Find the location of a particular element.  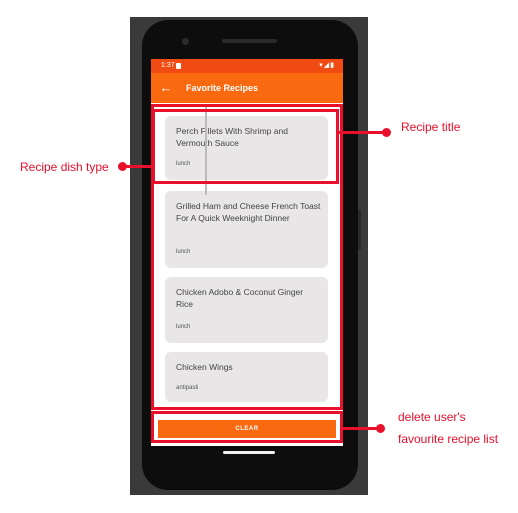

app-bar: ← Favorite Recipes is located at coordinates (247, 88).